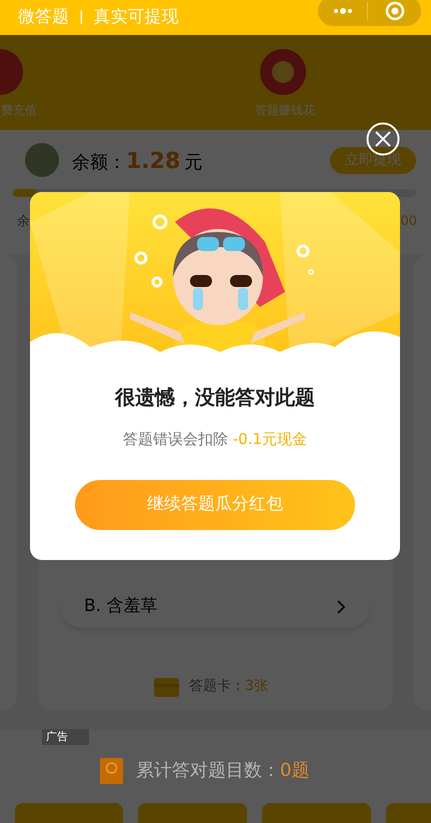  What do you see at coordinates (215, 397) in the screenshot?
I see `dialog-title: 很遗憾，没能答对此题` at bounding box center [215, 397].